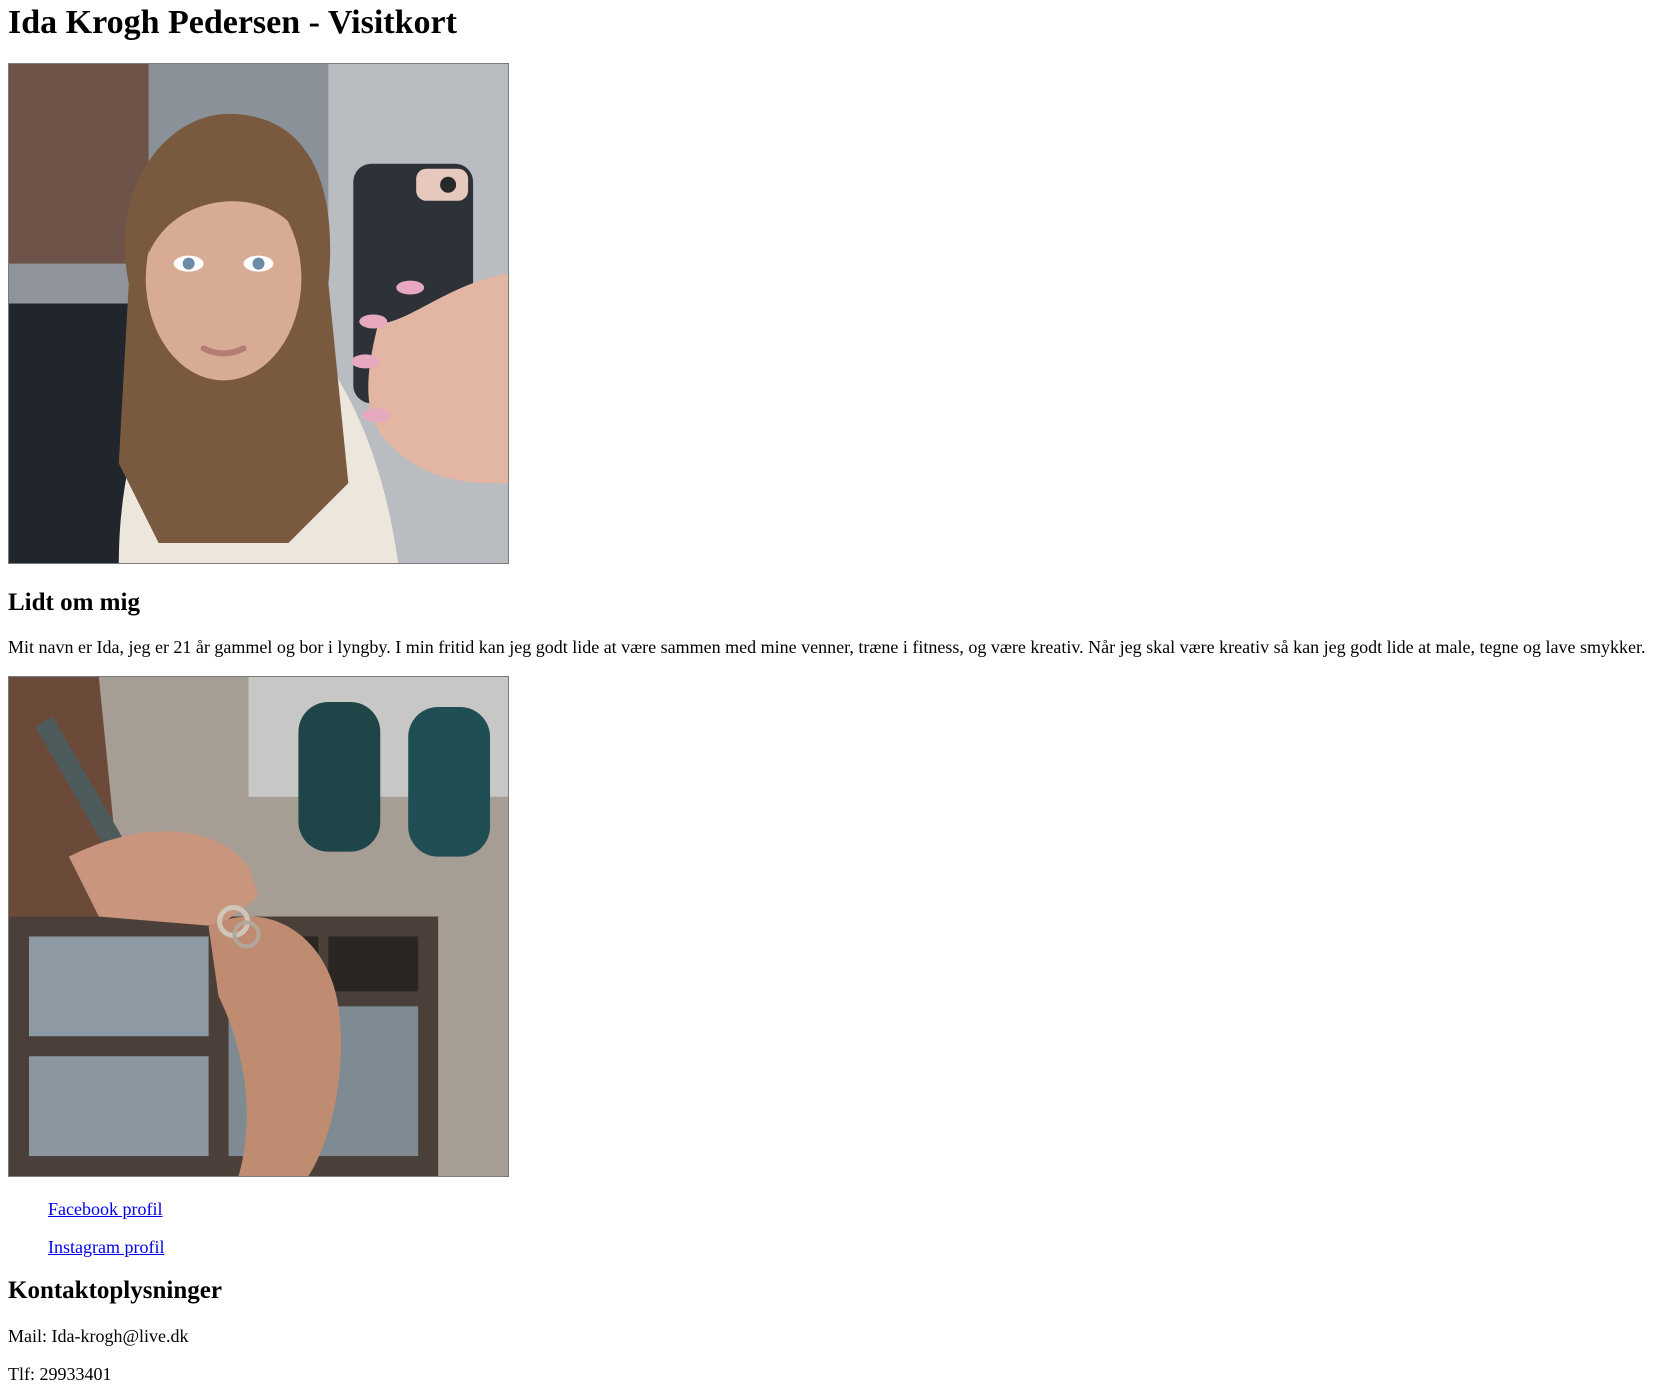  Describe the element at coordinates (258, 313) in the screenshot. I see `portrait-photo` at that location.